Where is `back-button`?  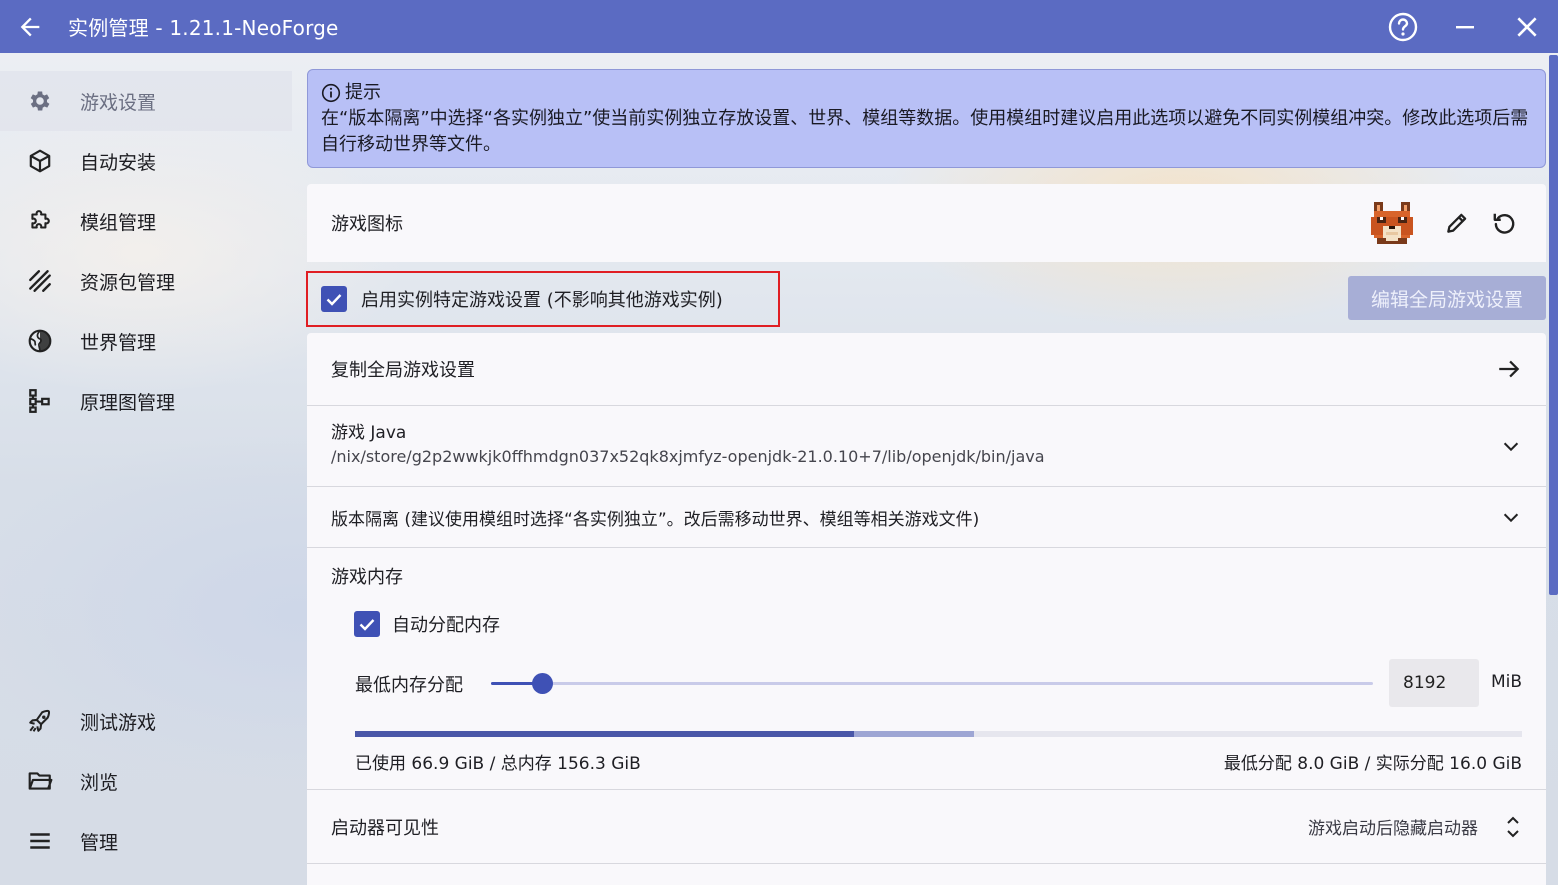 back-button is located at coordinates (30, 26).